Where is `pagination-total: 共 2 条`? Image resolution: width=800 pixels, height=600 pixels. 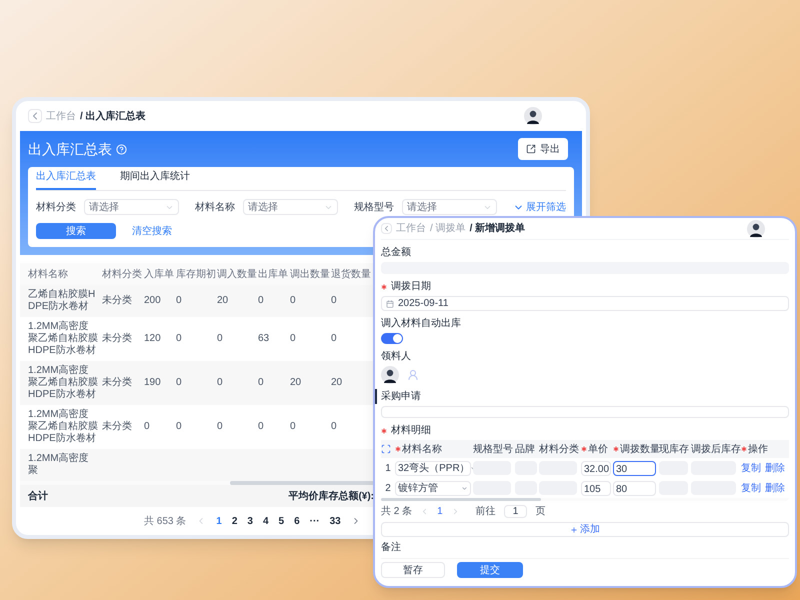
pagination-total: 共 2 条 is located at coordinates (396, 511).